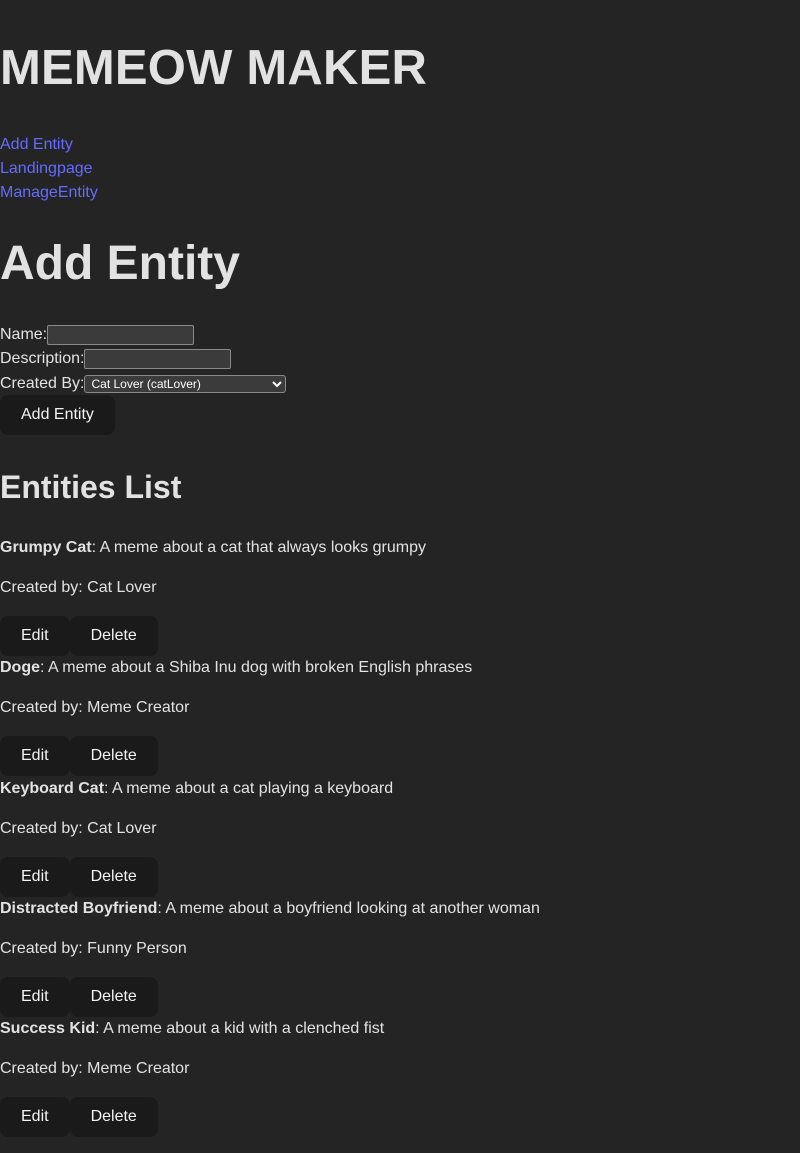  I want to click on created-by-label: Created By:, so click(42, 383).